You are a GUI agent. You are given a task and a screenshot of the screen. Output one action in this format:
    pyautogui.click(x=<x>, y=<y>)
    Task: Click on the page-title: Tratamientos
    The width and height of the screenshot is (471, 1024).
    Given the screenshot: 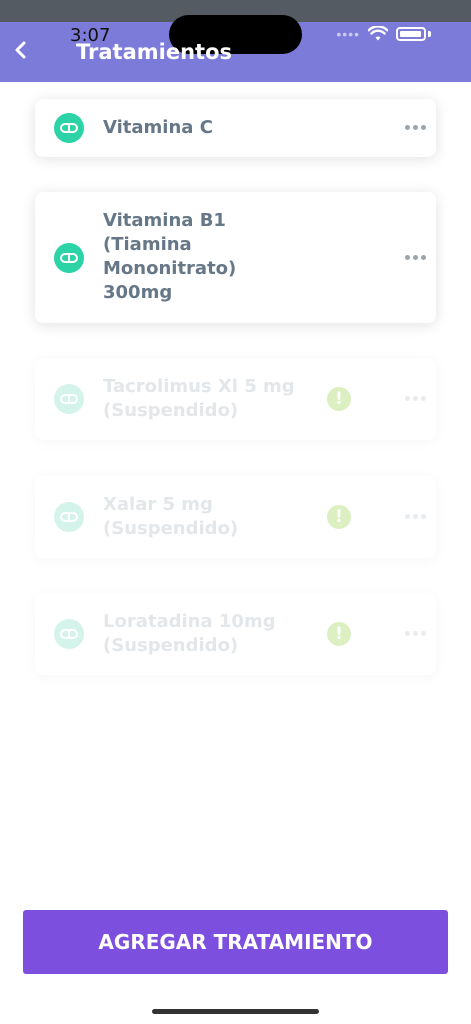 What is the action you would take?
    pyautogui.click(x=154, y=52)
    